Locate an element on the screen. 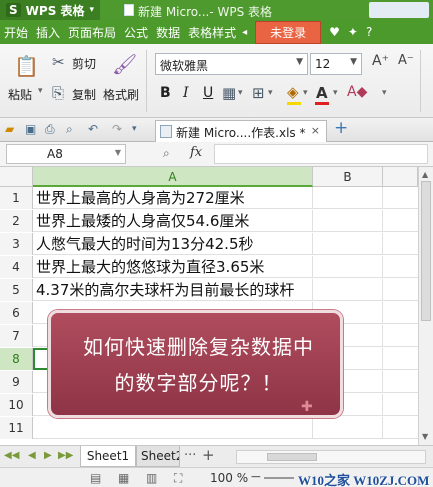 Image resolution: width=433 pixels, height=487 pixels. cell-b4 is located at coordinates (348, 267).